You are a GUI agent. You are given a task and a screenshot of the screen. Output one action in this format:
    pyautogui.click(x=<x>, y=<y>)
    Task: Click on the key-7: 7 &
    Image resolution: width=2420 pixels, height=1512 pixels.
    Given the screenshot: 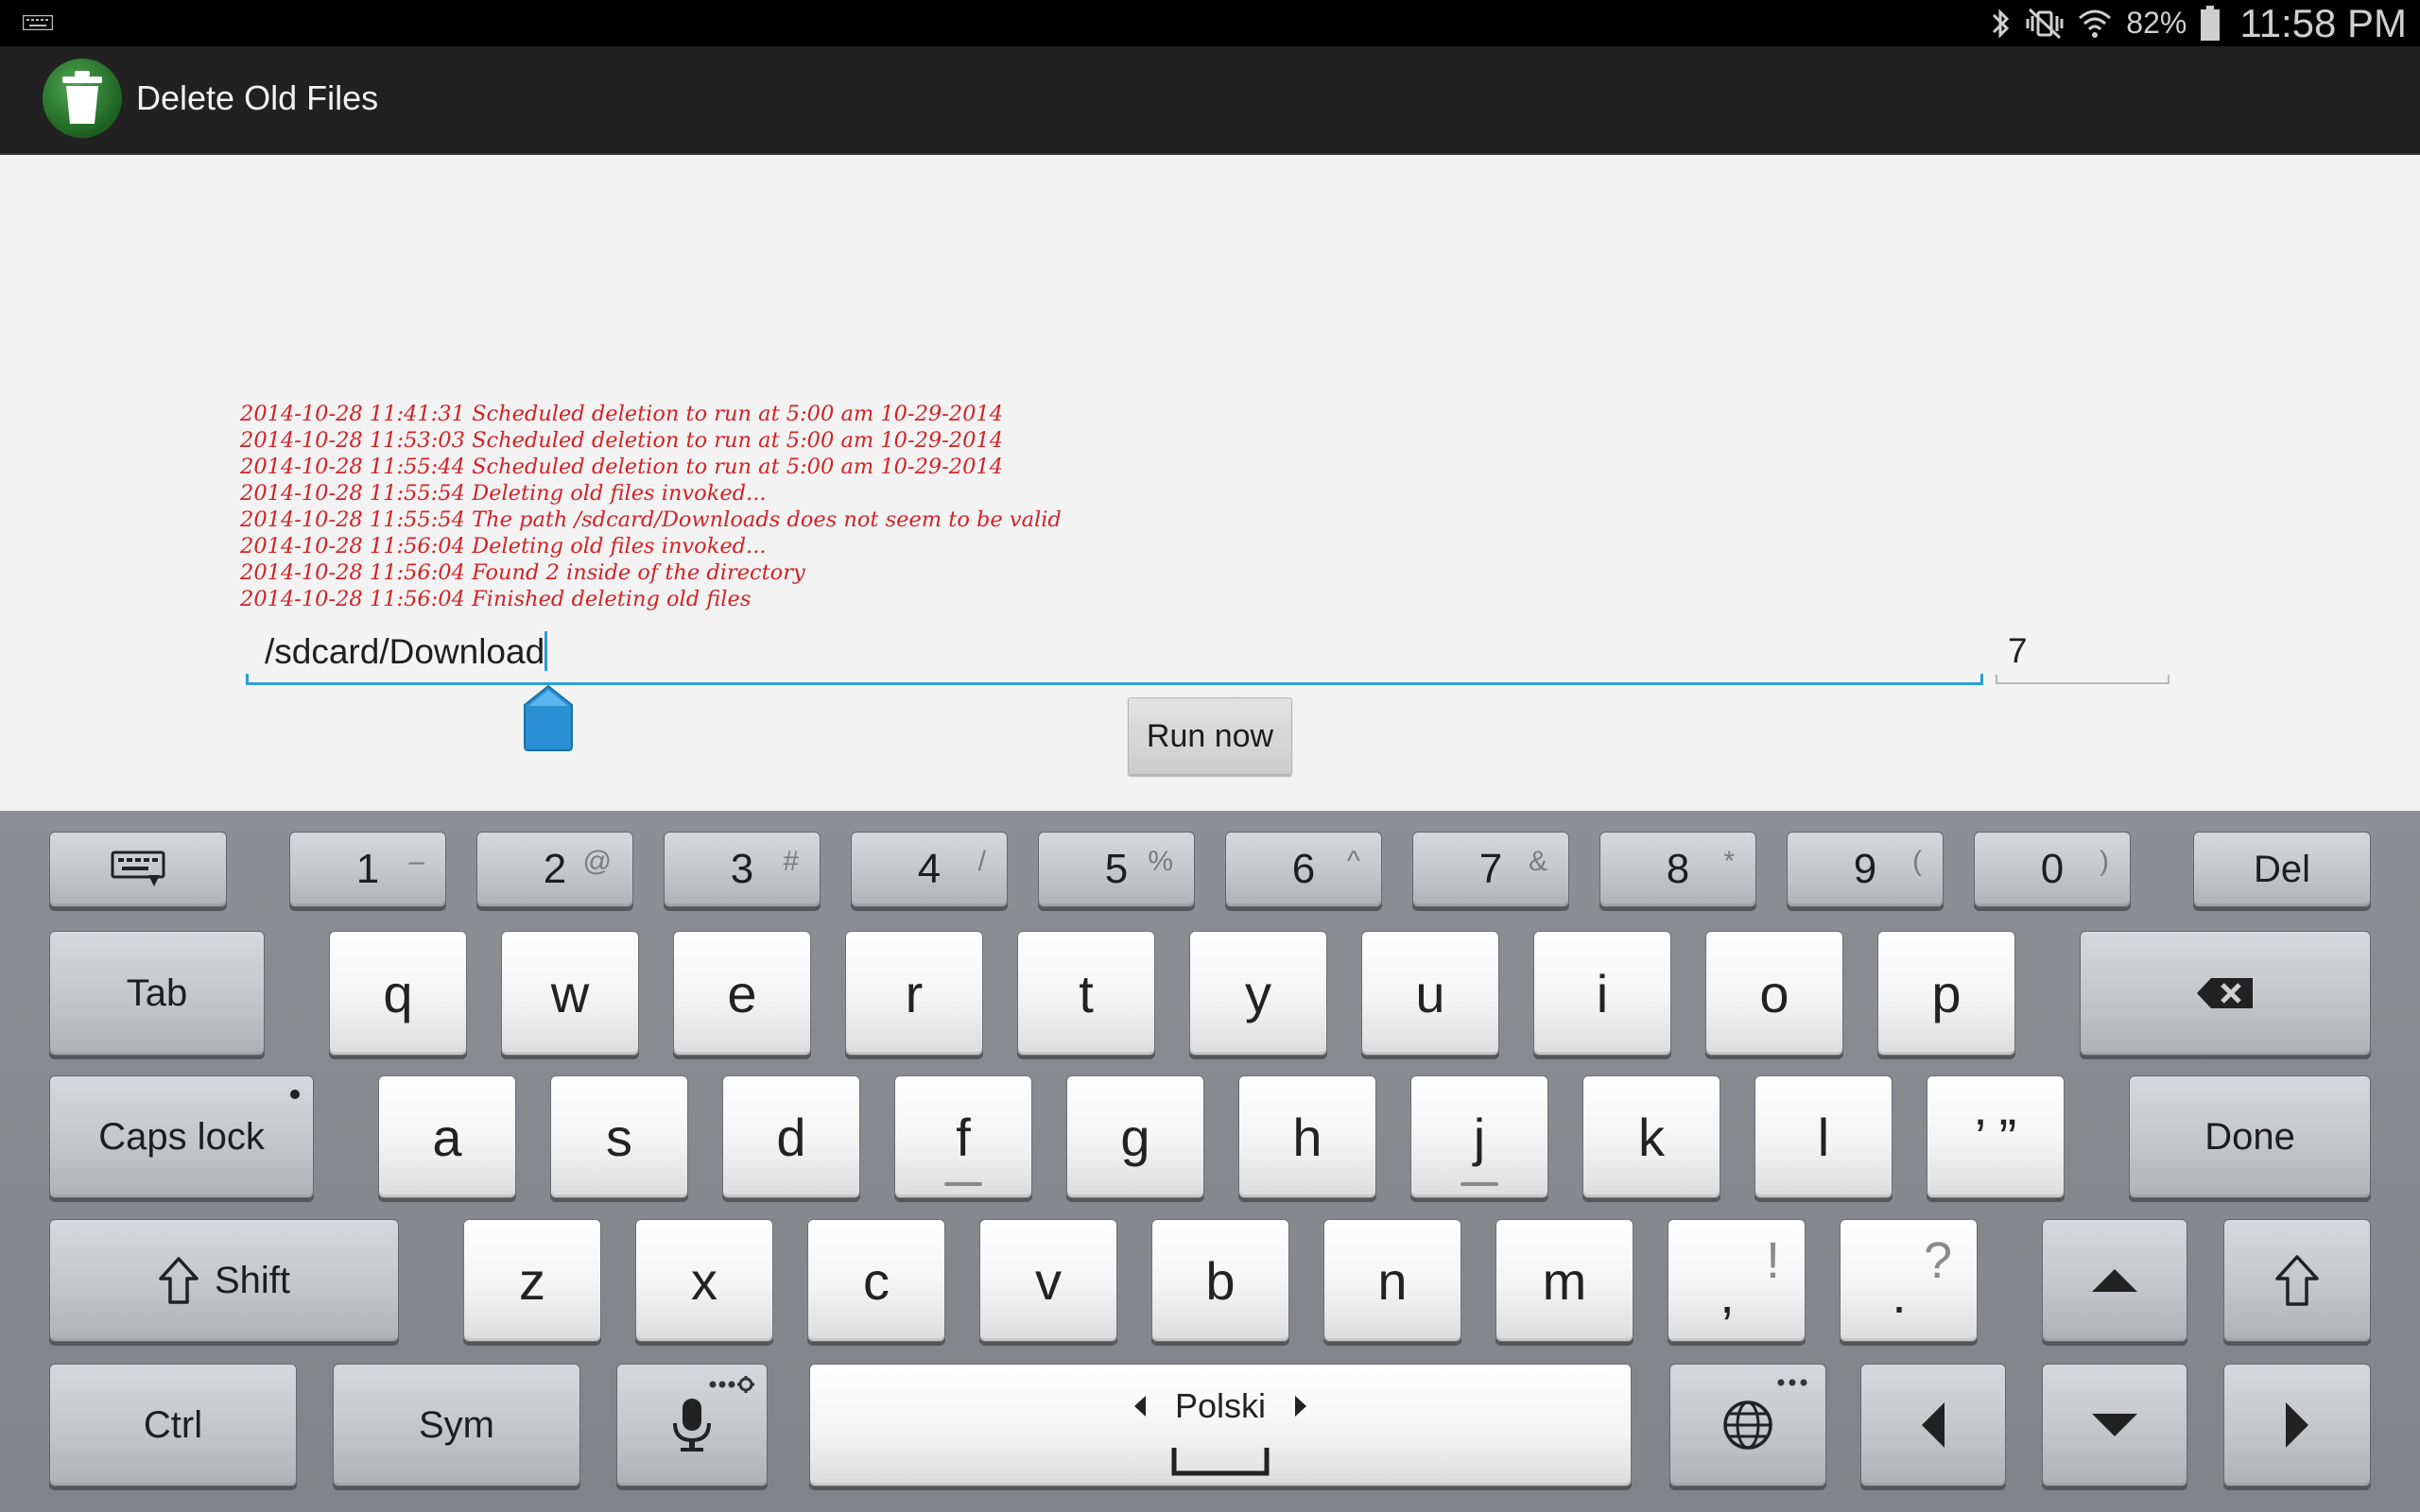 What is the action you would take?
    pyautogui.click(x=1490, y=869)
    